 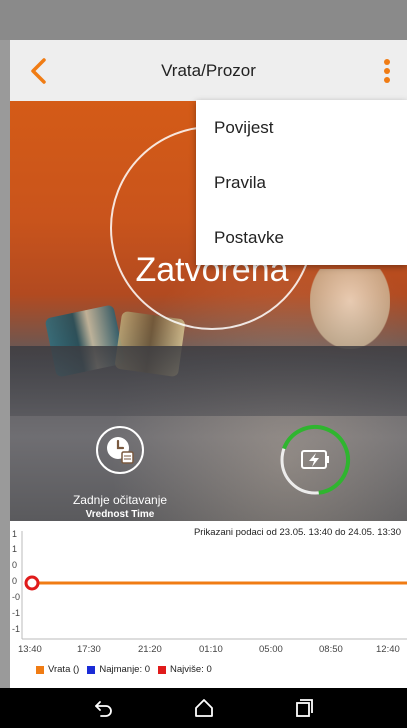 I want to click on menu-item-settings: Postavke, so click(x=301, y=237).